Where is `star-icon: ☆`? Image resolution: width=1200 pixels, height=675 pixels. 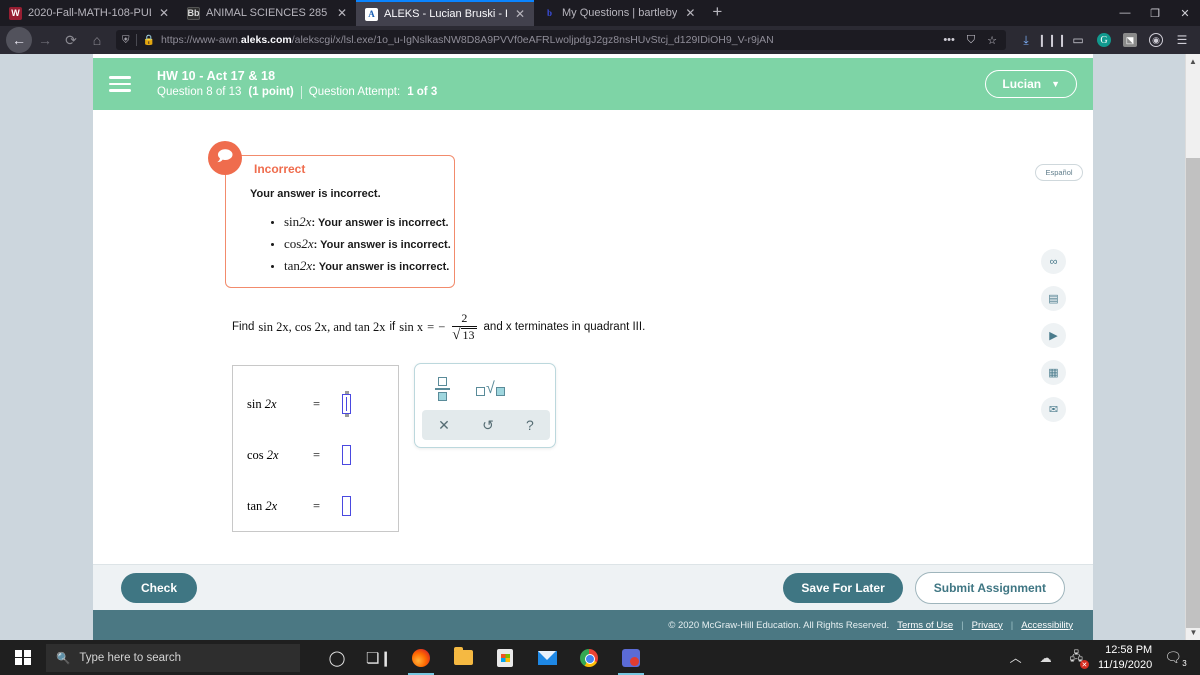
star-icon: ☆ is located at coordinates (992, 40).